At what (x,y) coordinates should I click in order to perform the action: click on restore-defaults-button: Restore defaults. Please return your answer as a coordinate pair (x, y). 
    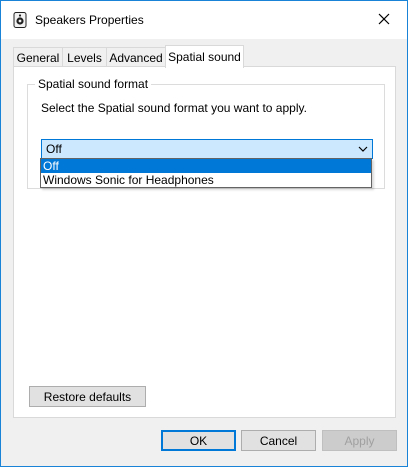
    Looking at the image, I should click on (87, 396).